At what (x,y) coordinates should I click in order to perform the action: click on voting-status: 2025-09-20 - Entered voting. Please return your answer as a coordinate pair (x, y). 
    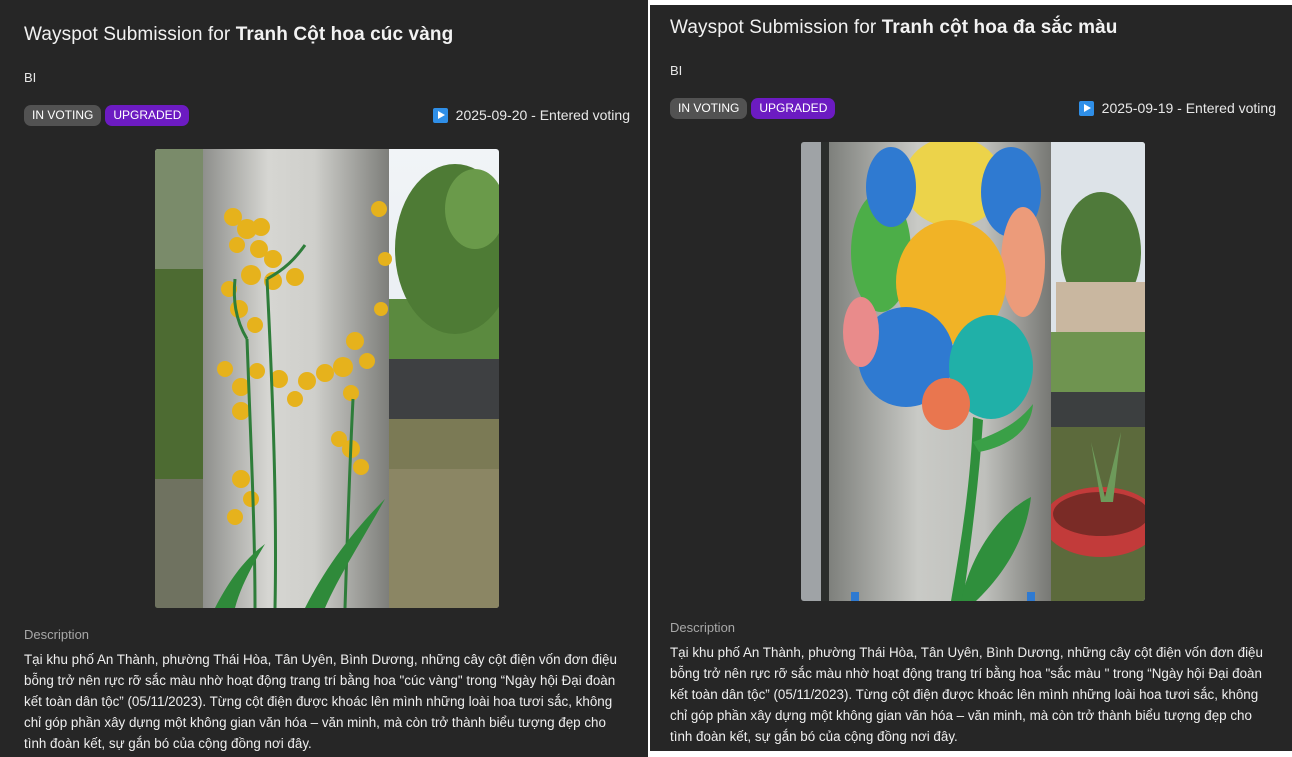
    Looking at the image, I should click on (531, 115).